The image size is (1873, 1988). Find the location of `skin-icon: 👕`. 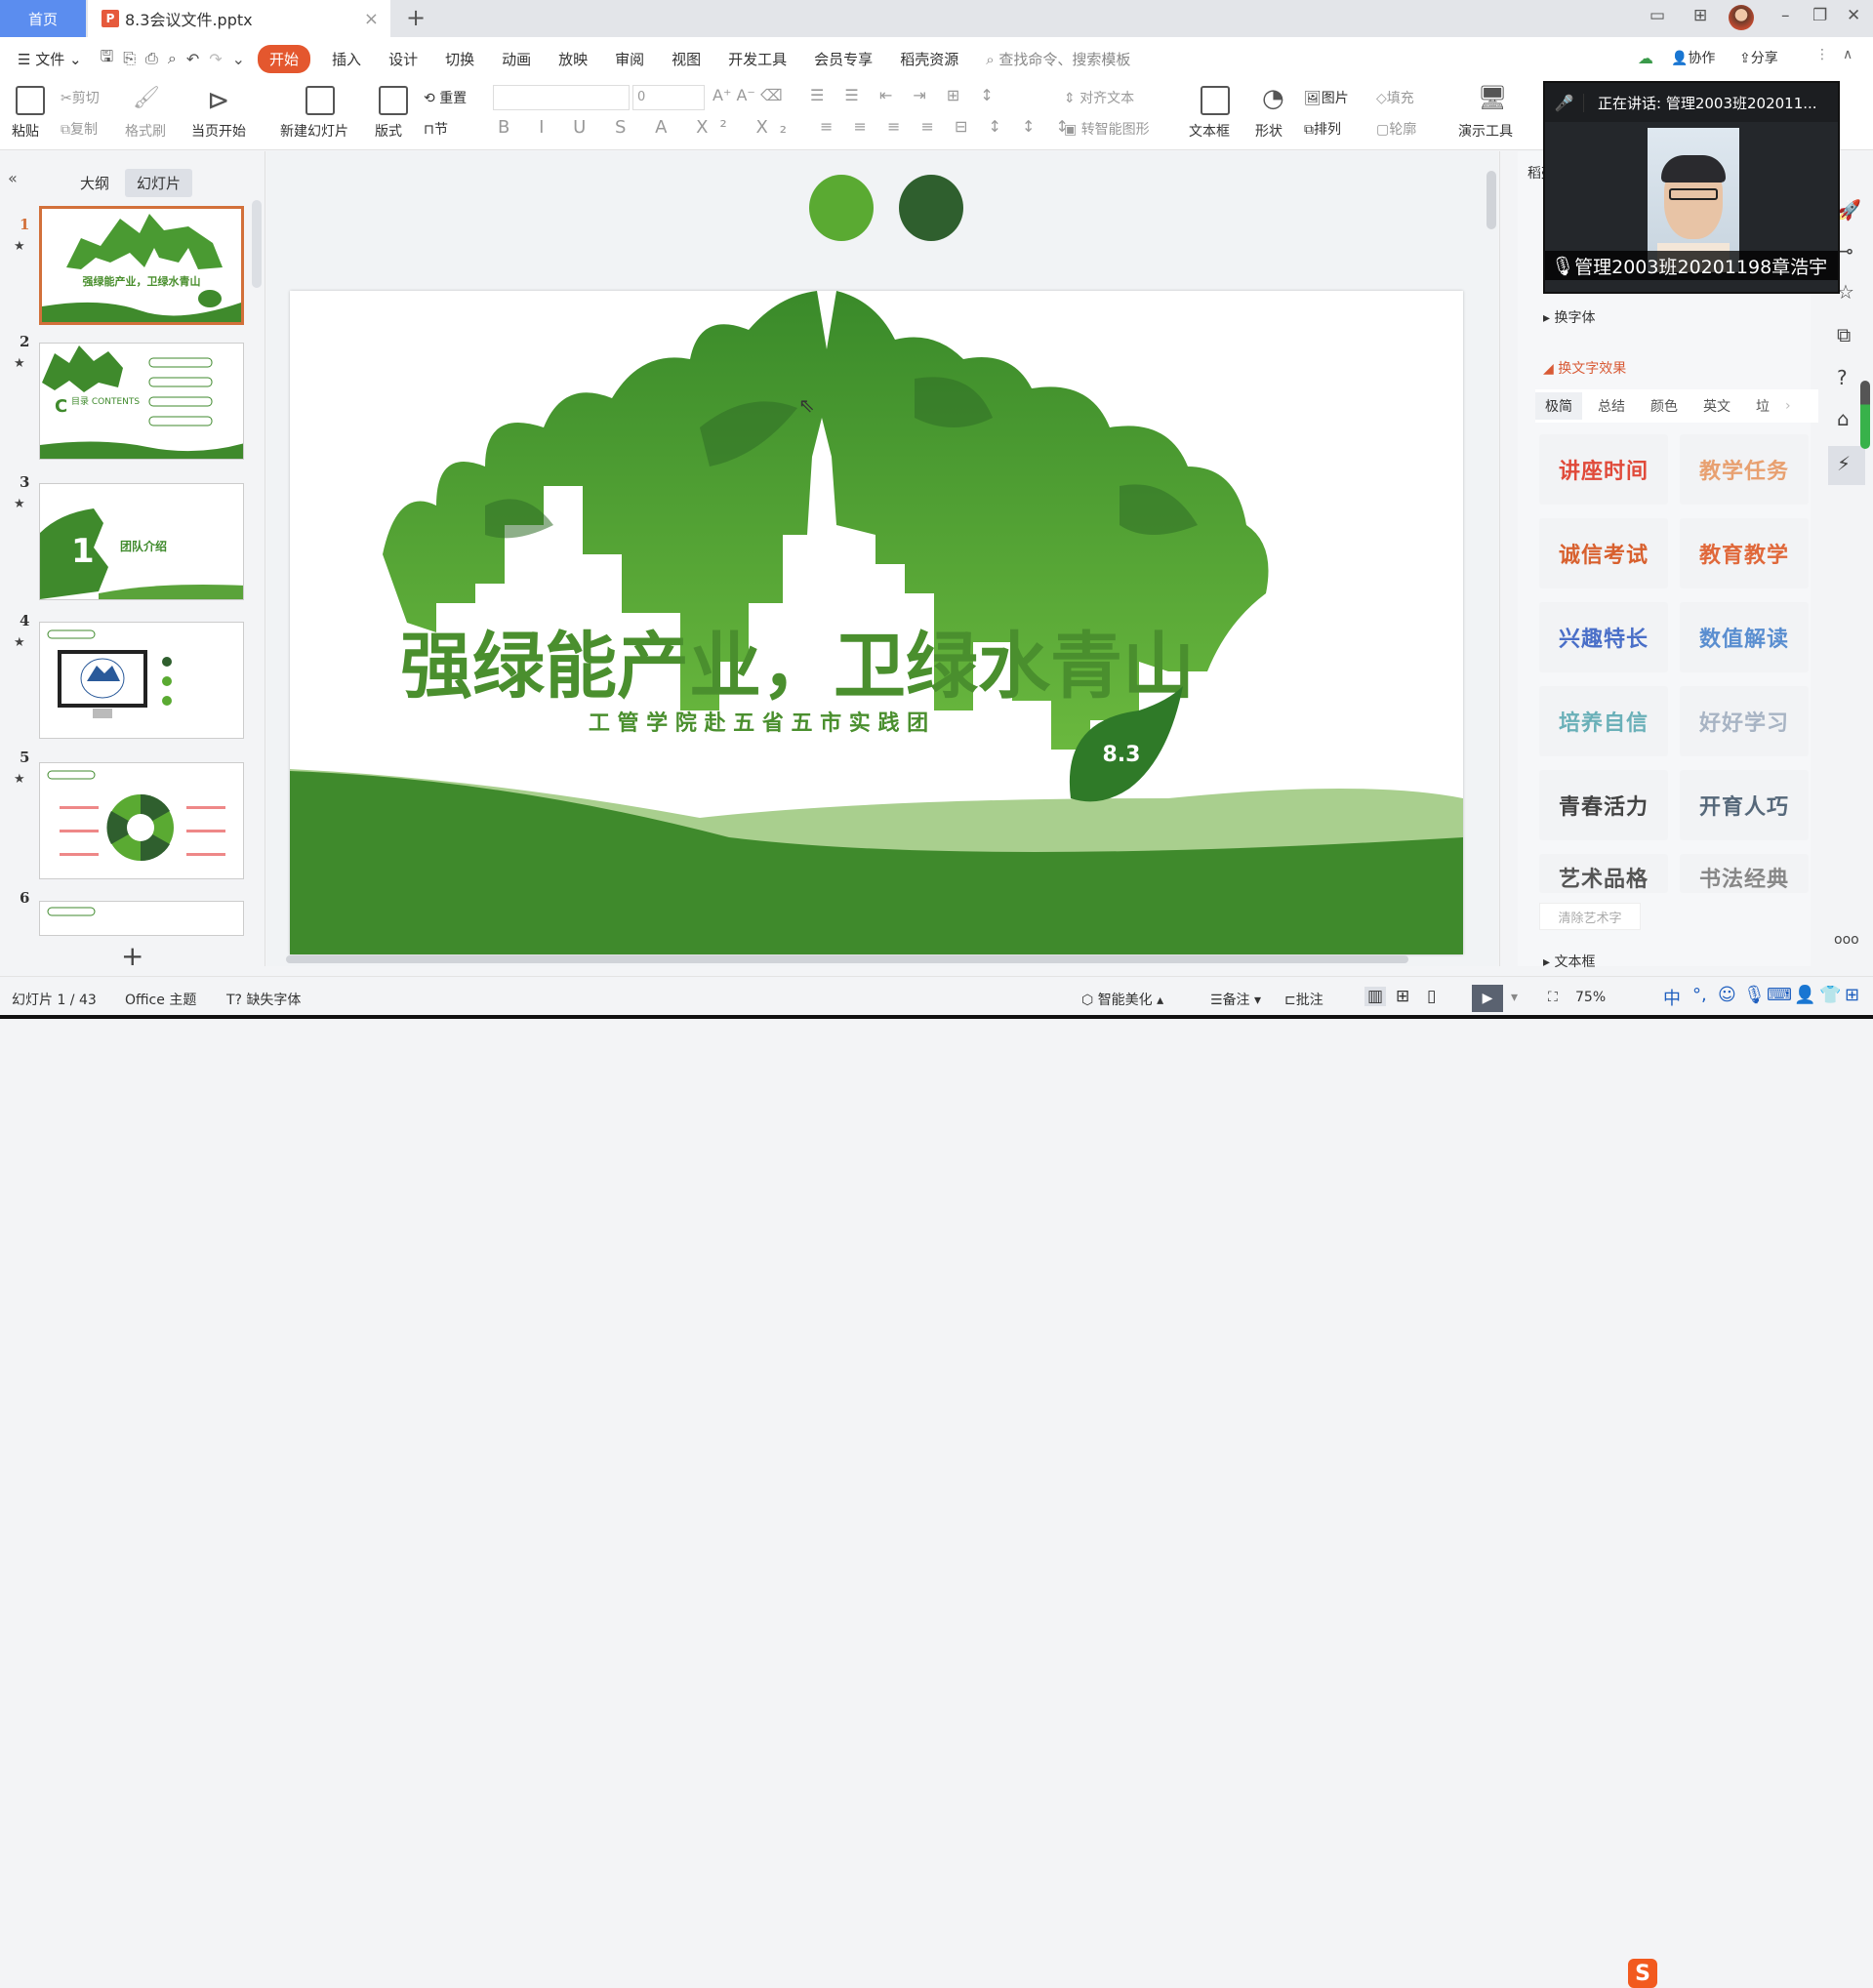

skin-icon: 👕 is located at coordinates (1830, 995).